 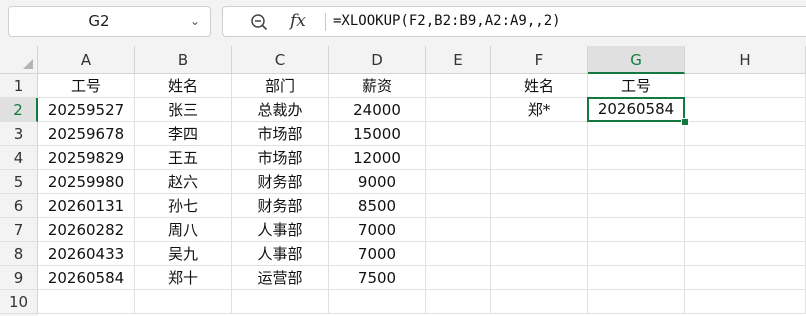 What do you see at coordinates (259, 22) in the screenshot?
I see `zoom-icon` at bounding box center [259, 22].